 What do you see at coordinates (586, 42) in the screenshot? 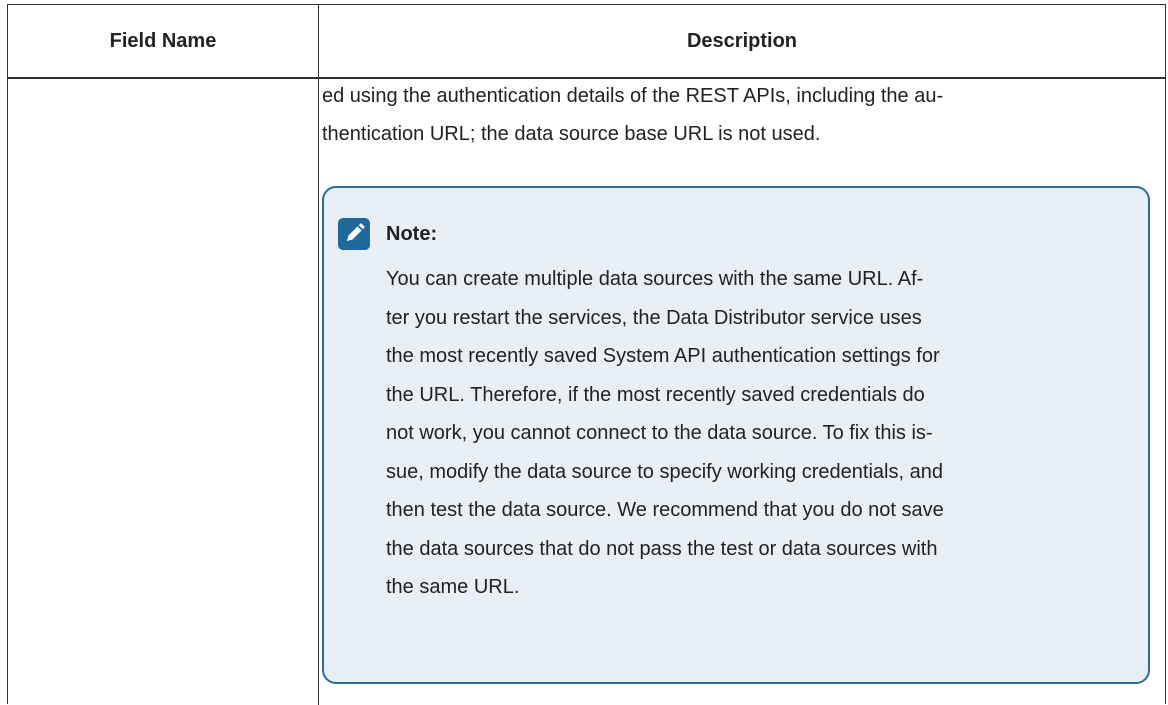
I see `table-header-row: Field Name Description` at bounding box center [586, 42].